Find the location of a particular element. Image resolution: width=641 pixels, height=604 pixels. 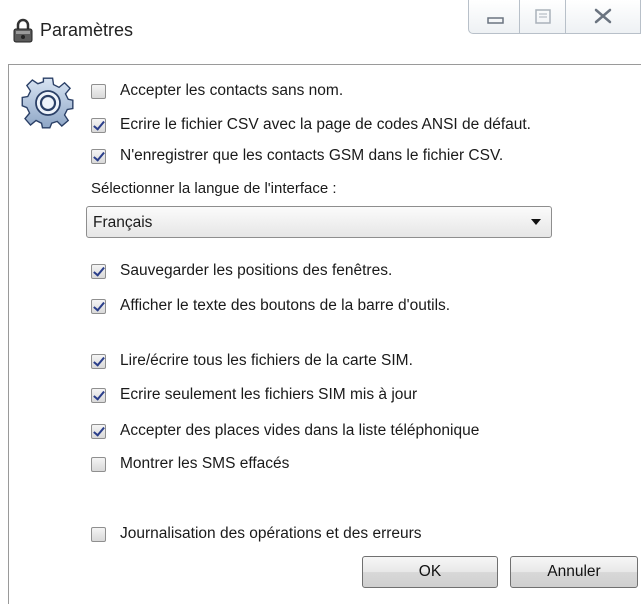

gear-icon is located at coordinates (47, 103).